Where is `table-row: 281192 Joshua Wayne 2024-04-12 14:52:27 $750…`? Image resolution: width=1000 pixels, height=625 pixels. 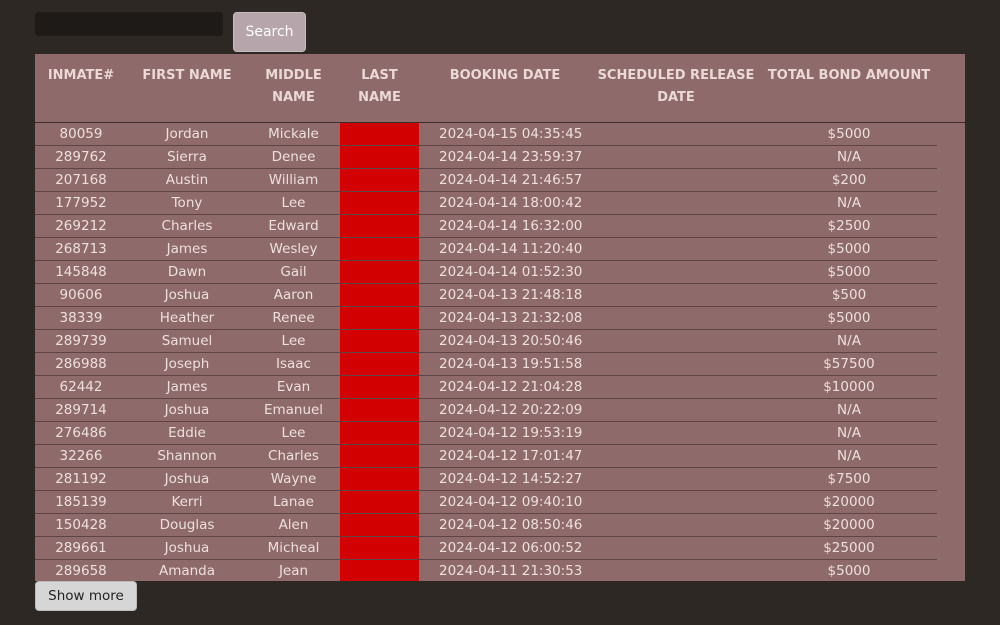 table-row: 281192 Joshua Wayne 2024-04-12 14:52:27 $750… is located at coordinates (486, 479).